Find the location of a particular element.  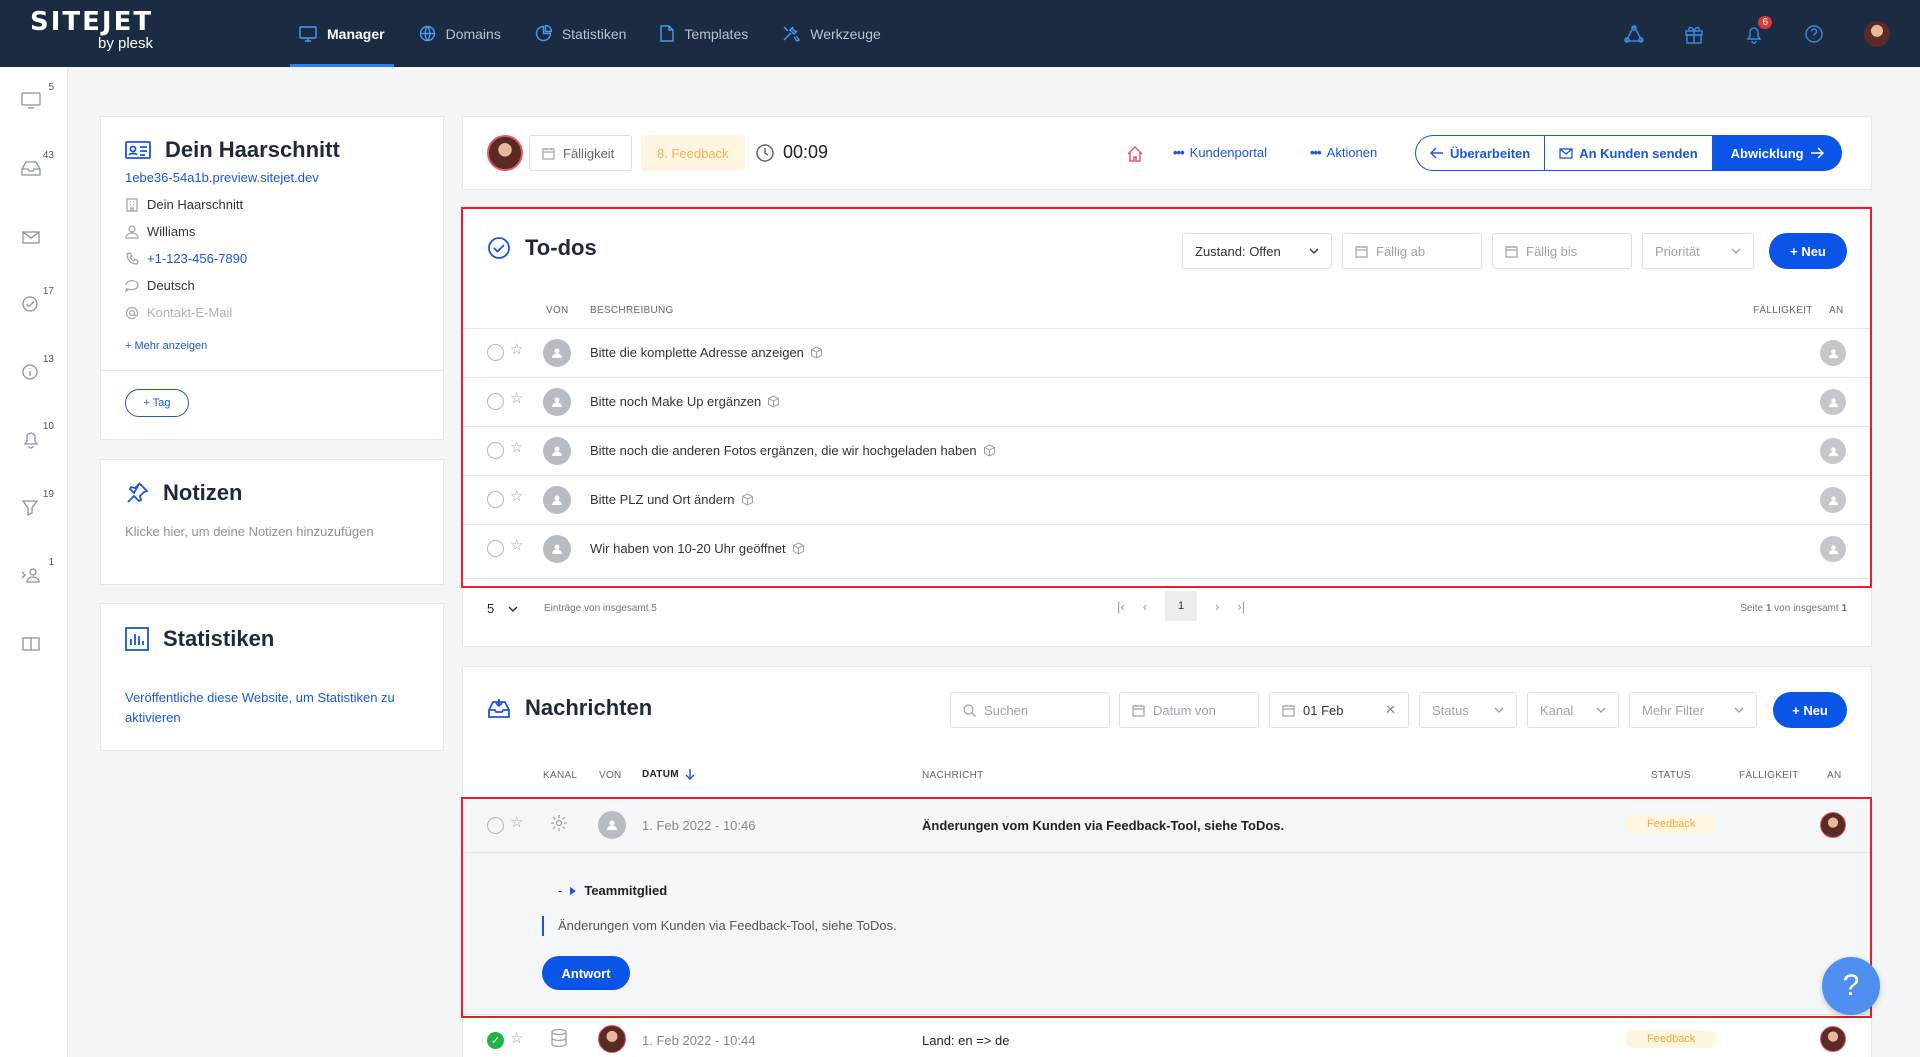

sidebar-mail is located at coordinates (33, 239).